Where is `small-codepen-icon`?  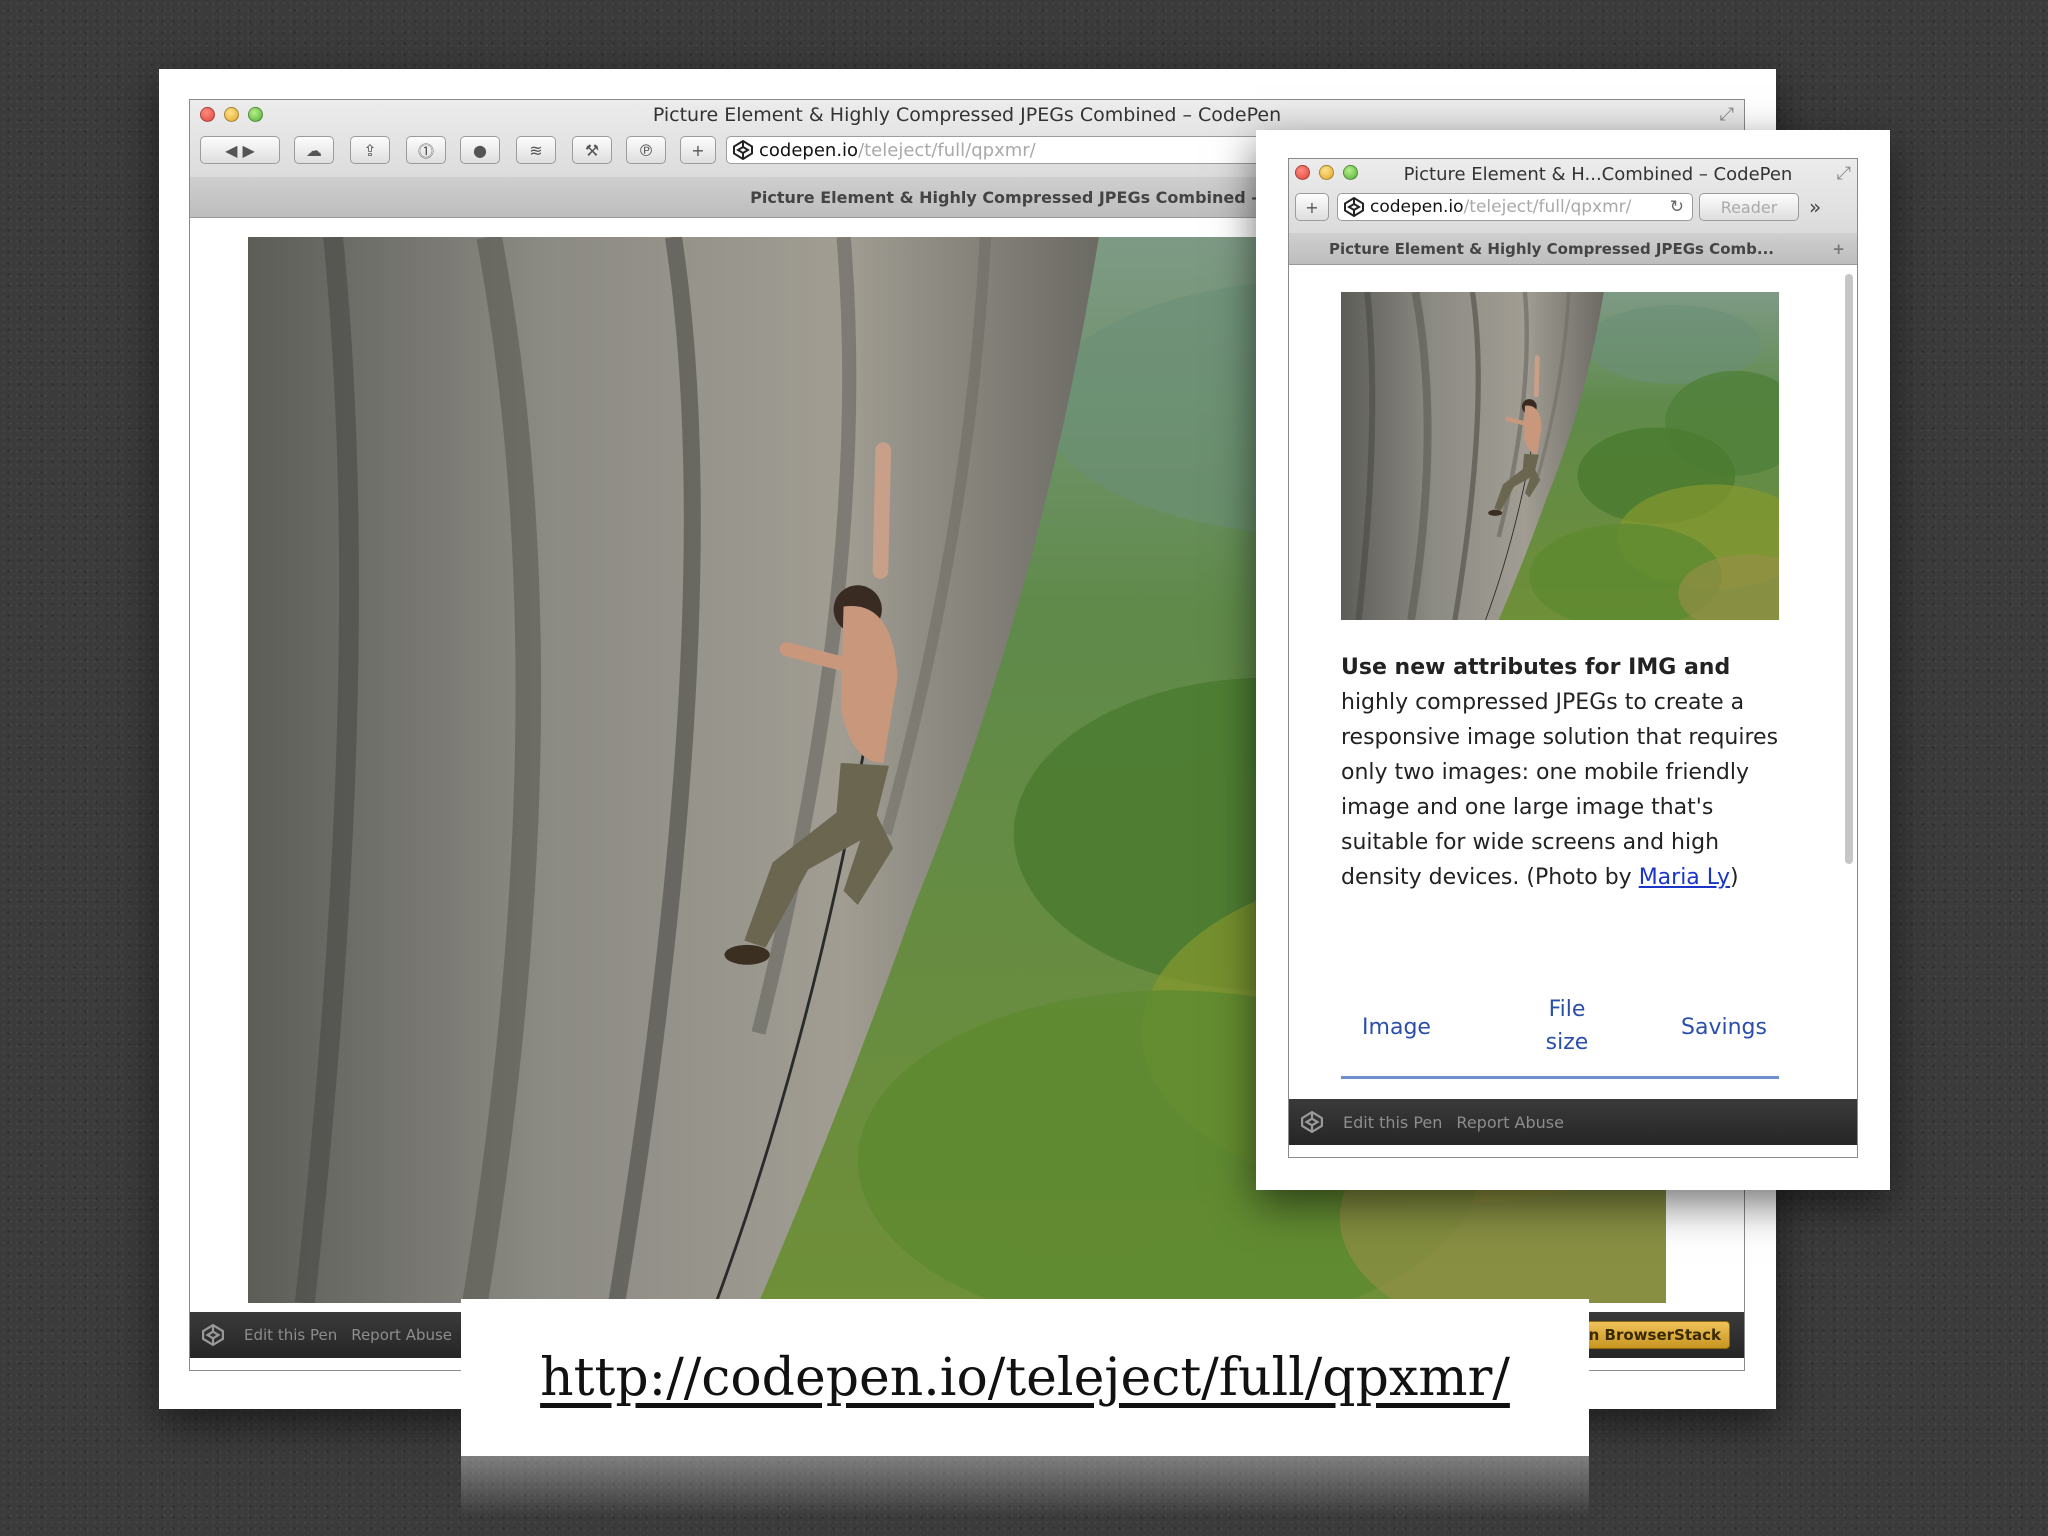 small-codepen-icon is located at coordinates (1354, 207).